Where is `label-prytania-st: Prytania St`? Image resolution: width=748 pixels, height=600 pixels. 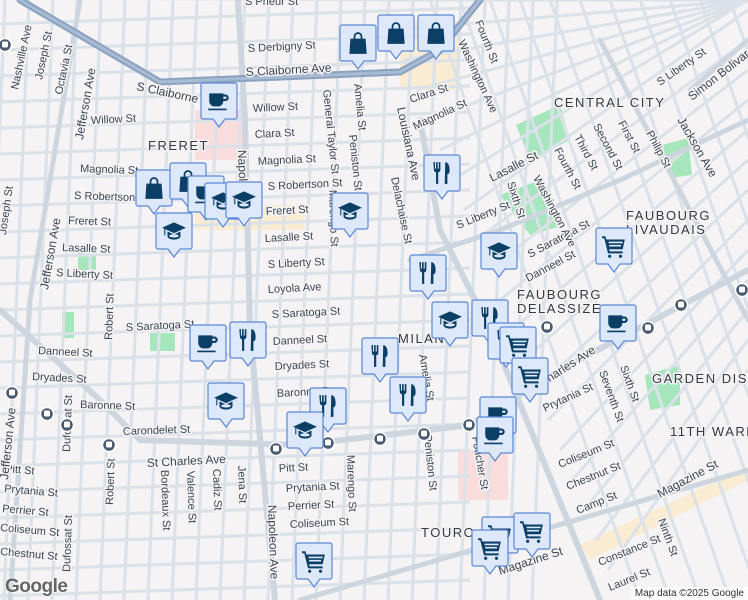 label-prytania-st: Prytania St is located at coordinates (31, 491).